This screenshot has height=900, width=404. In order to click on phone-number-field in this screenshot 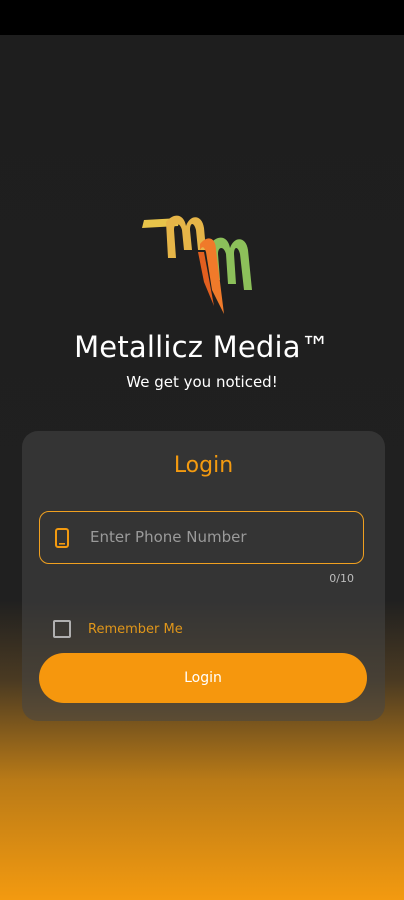, I will do `click(201, 537)`.